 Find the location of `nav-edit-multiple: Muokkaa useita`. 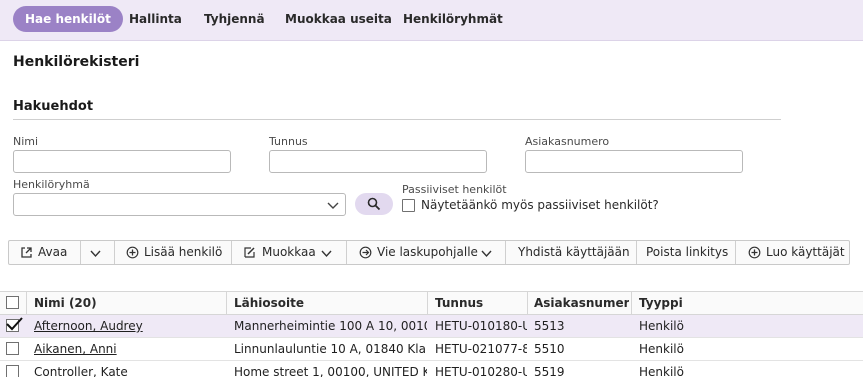

nav-edit-multiple: Muokkaa useita is located at coordinates (338, 19).